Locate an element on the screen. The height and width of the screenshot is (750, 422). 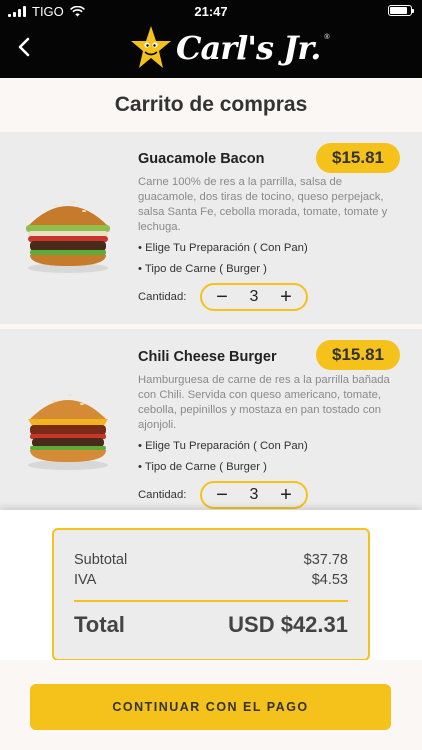
brand-logo: Carl's Jr. ® is located at coordinates (230, 48).